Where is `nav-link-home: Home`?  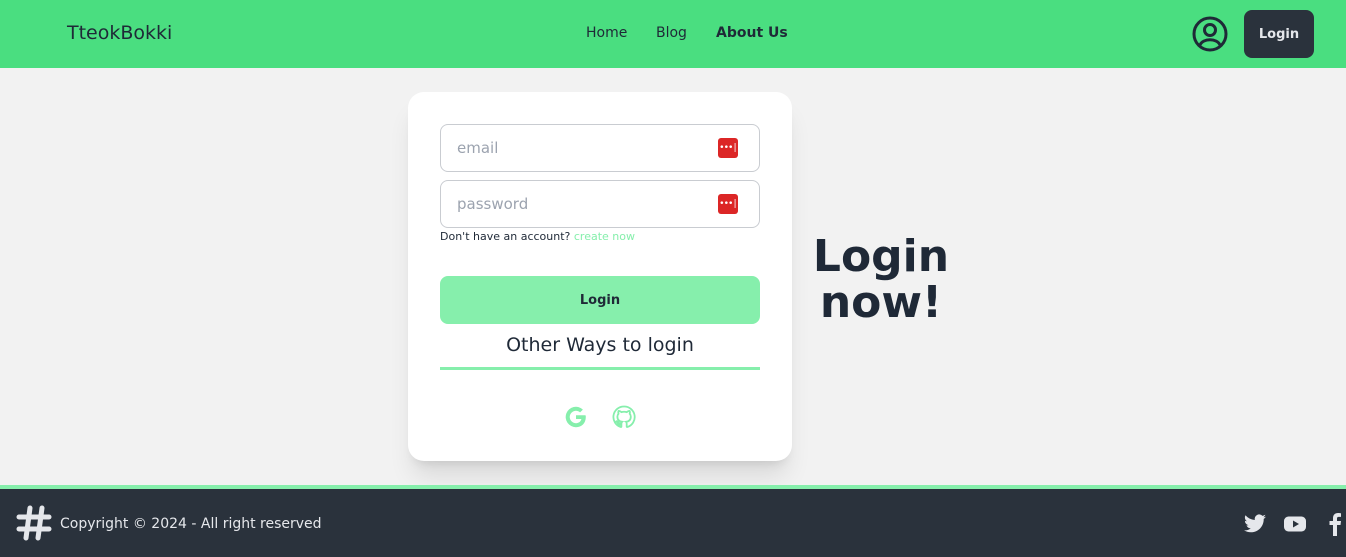
nav-link-home: Home is located at coordinates (606, 33).